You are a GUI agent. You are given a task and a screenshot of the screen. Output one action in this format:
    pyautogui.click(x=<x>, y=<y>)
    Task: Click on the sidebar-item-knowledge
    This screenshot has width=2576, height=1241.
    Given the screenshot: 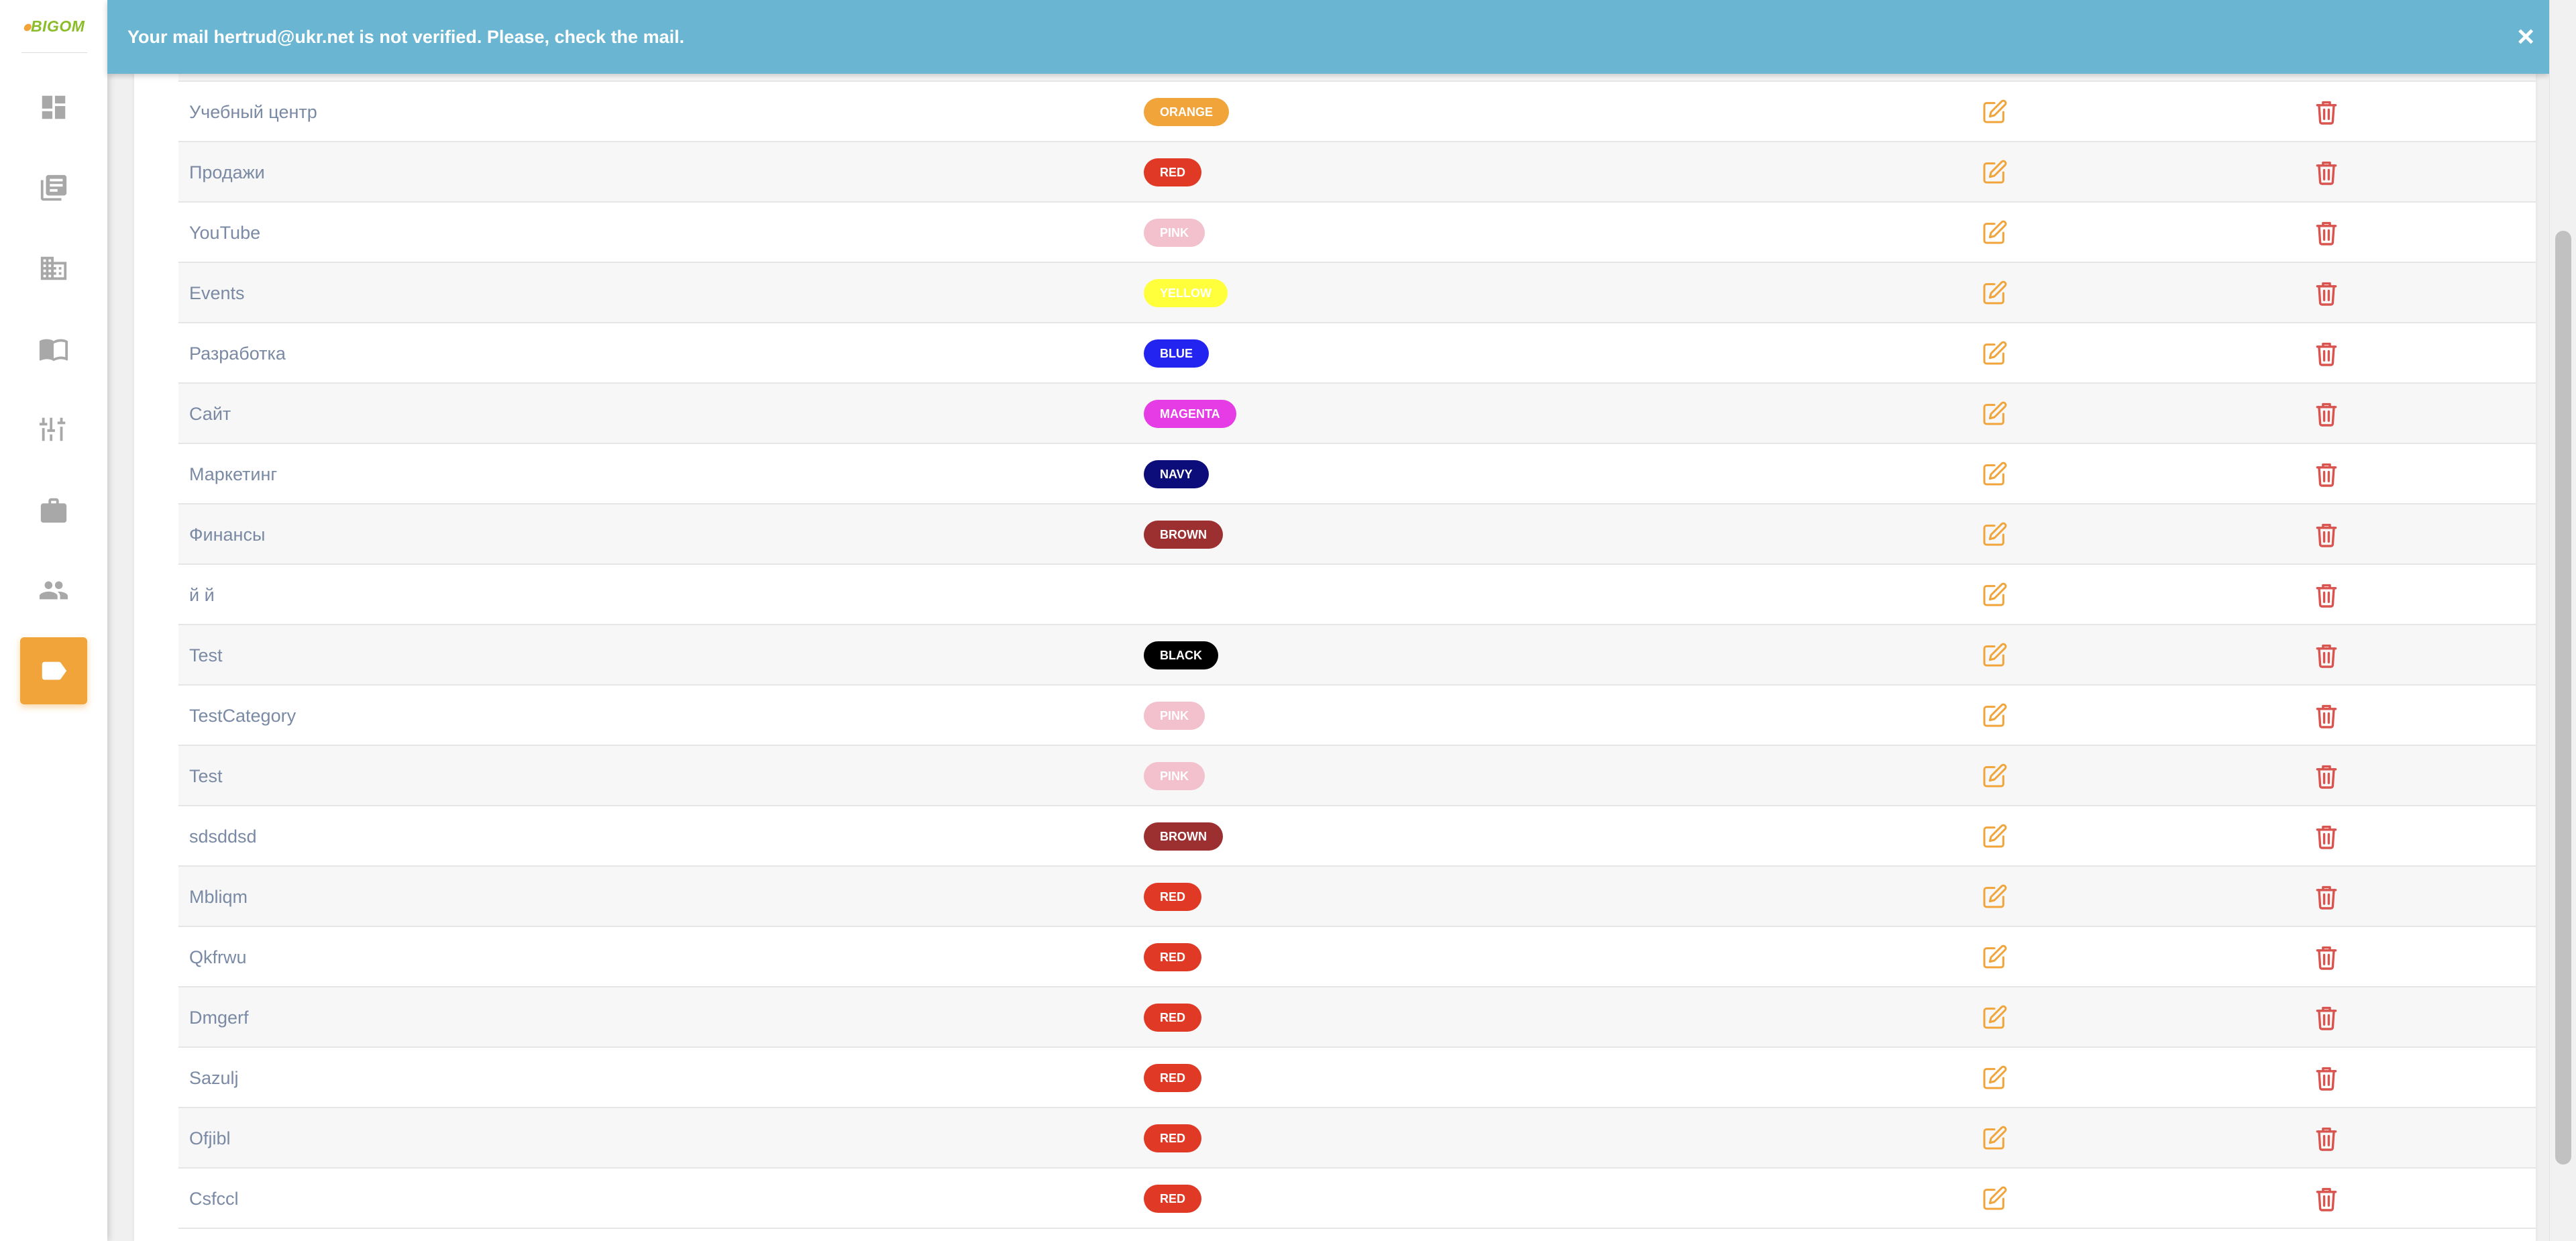 What is the action you would take?
    pyautogui.click(x=53, y=349)
    